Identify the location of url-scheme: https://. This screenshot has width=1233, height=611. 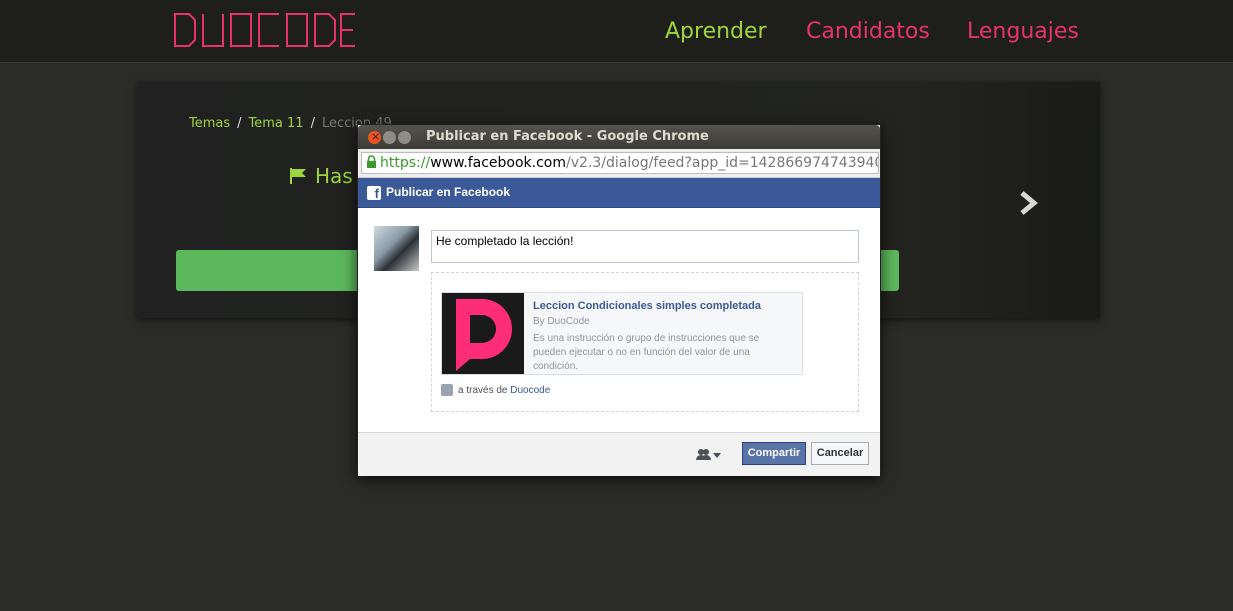
(405, 163).